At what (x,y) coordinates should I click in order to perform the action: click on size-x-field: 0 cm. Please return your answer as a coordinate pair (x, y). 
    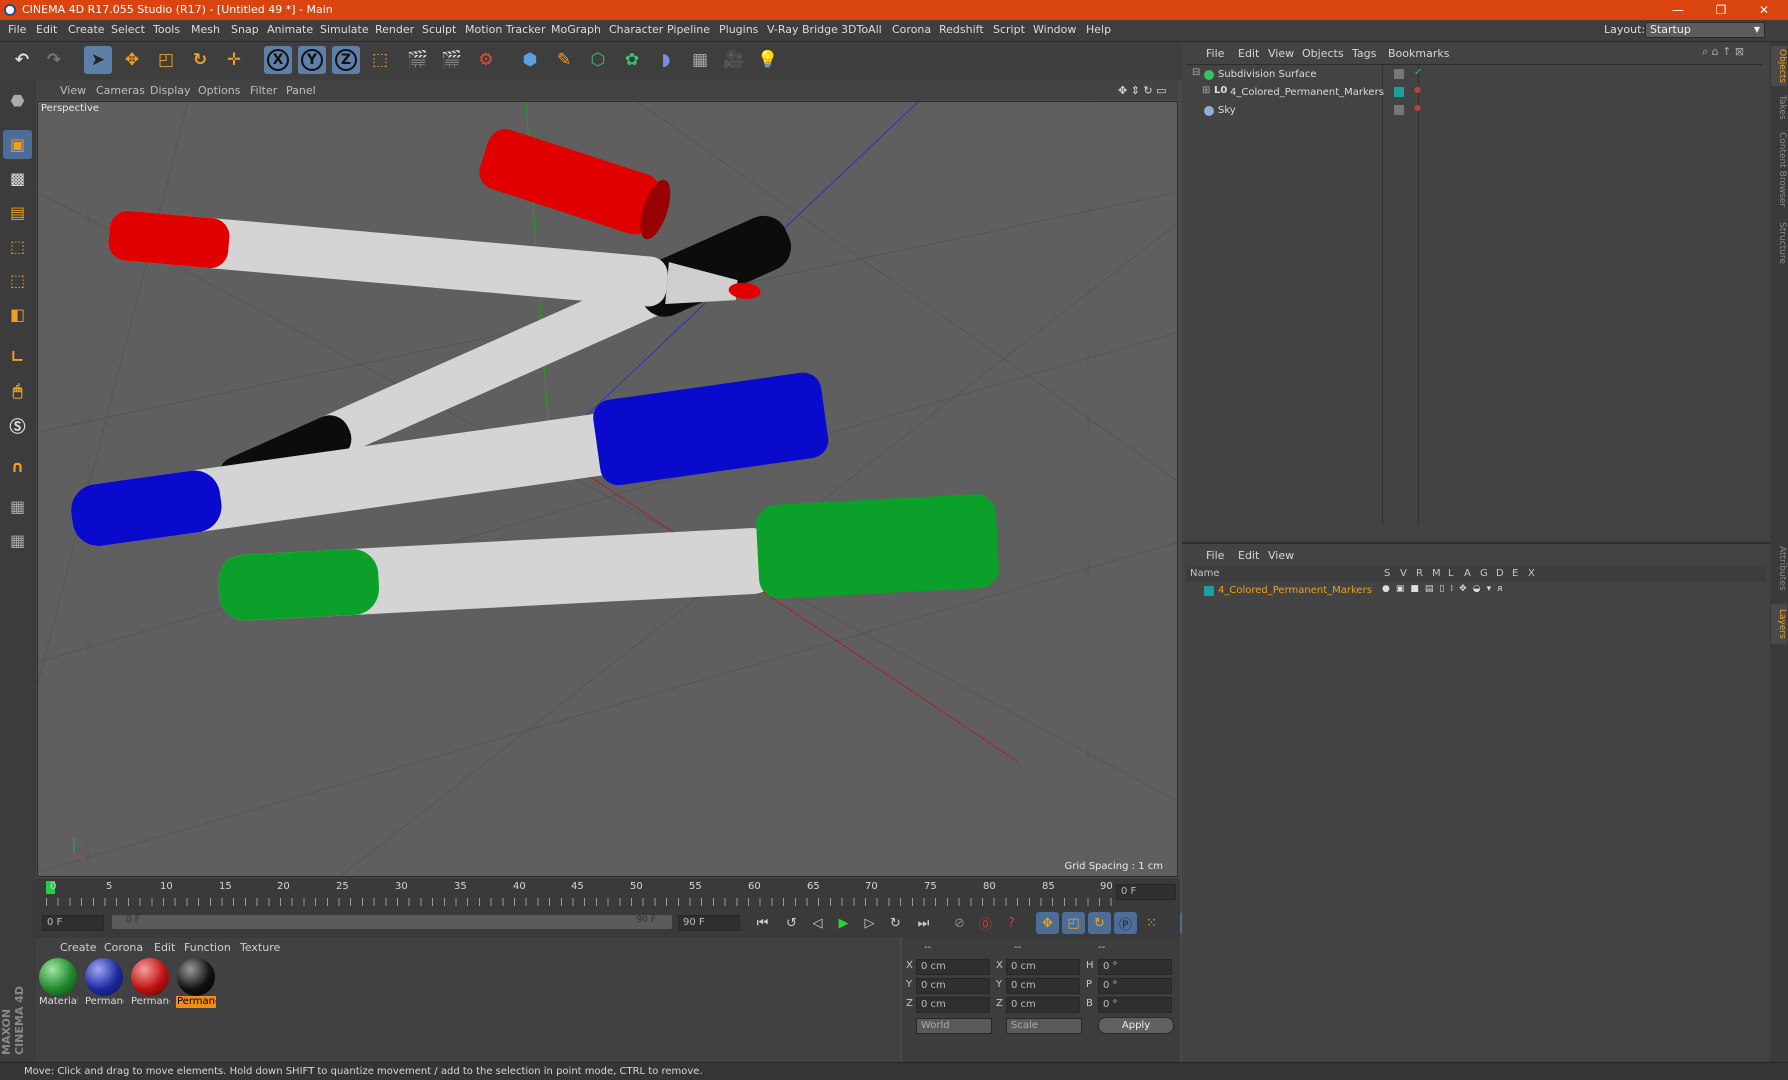
    Looking at the image, I should click on (1043, 967).